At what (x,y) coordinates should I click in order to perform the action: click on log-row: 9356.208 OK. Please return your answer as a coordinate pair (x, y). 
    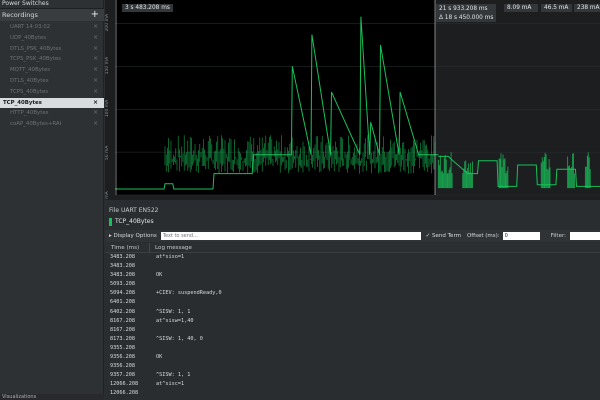
    Looking at the image, I should click on (352, 357).